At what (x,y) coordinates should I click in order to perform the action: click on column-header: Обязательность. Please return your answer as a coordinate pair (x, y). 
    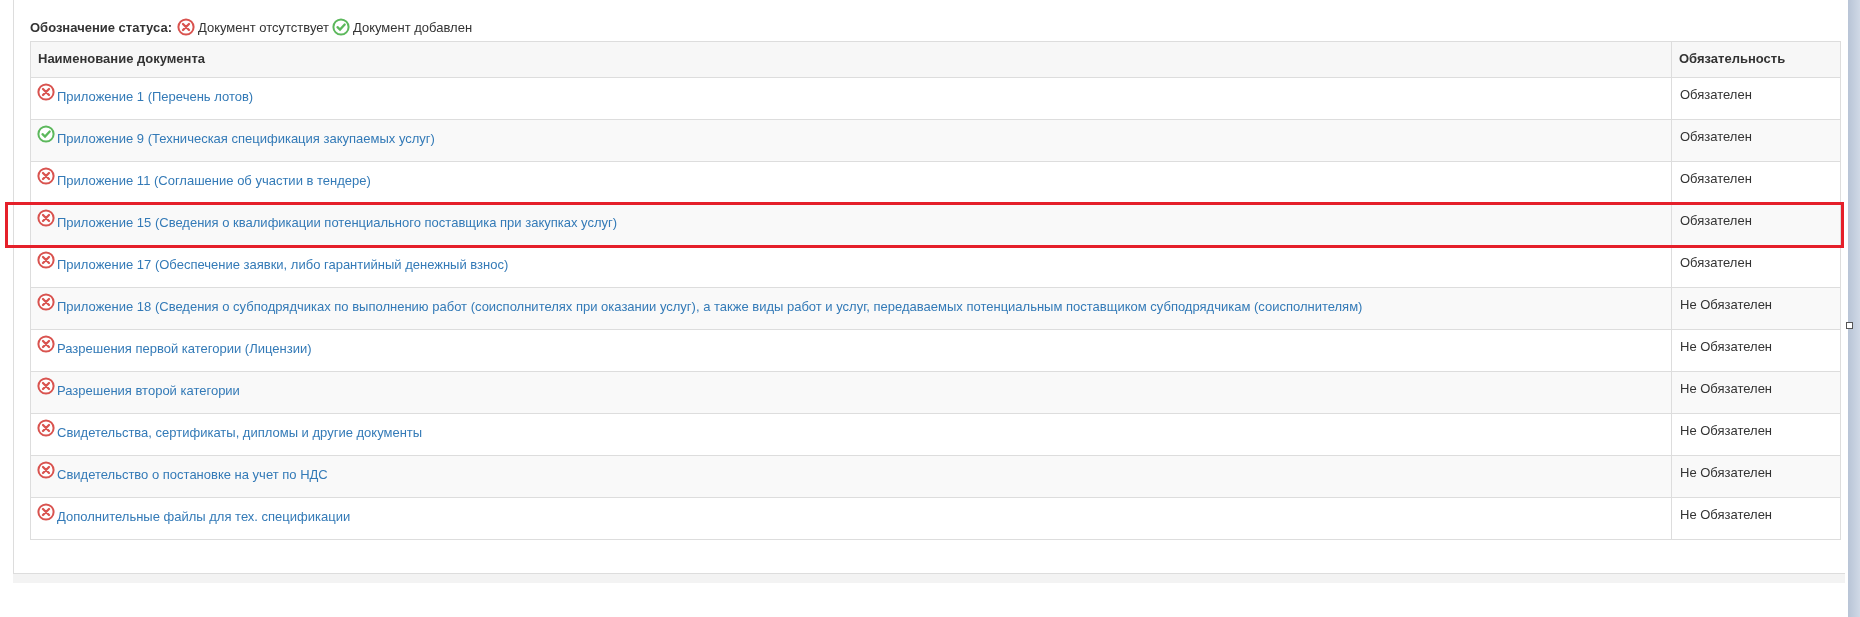
    Looking at the image, I should click on (1756, 59).